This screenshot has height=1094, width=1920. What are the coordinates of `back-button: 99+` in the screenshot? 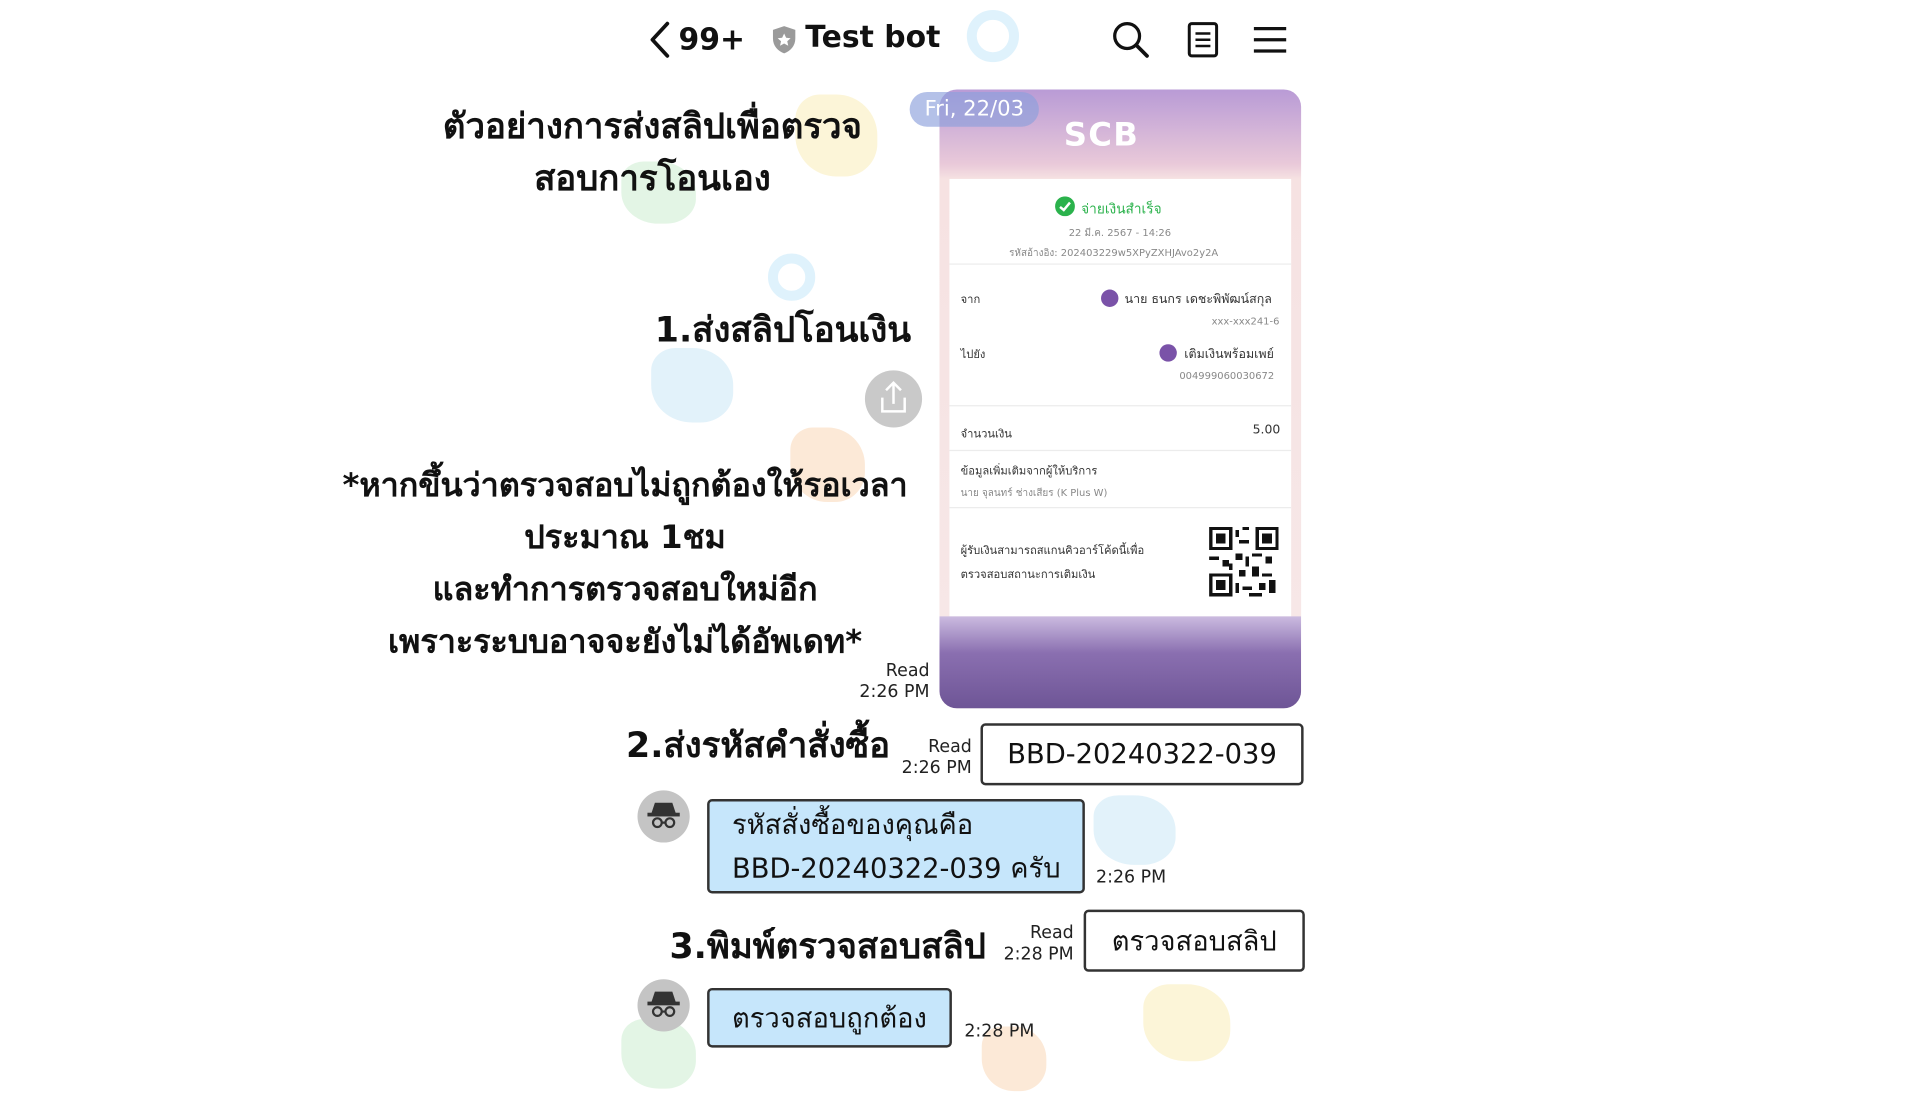 It's located at (695, 40).